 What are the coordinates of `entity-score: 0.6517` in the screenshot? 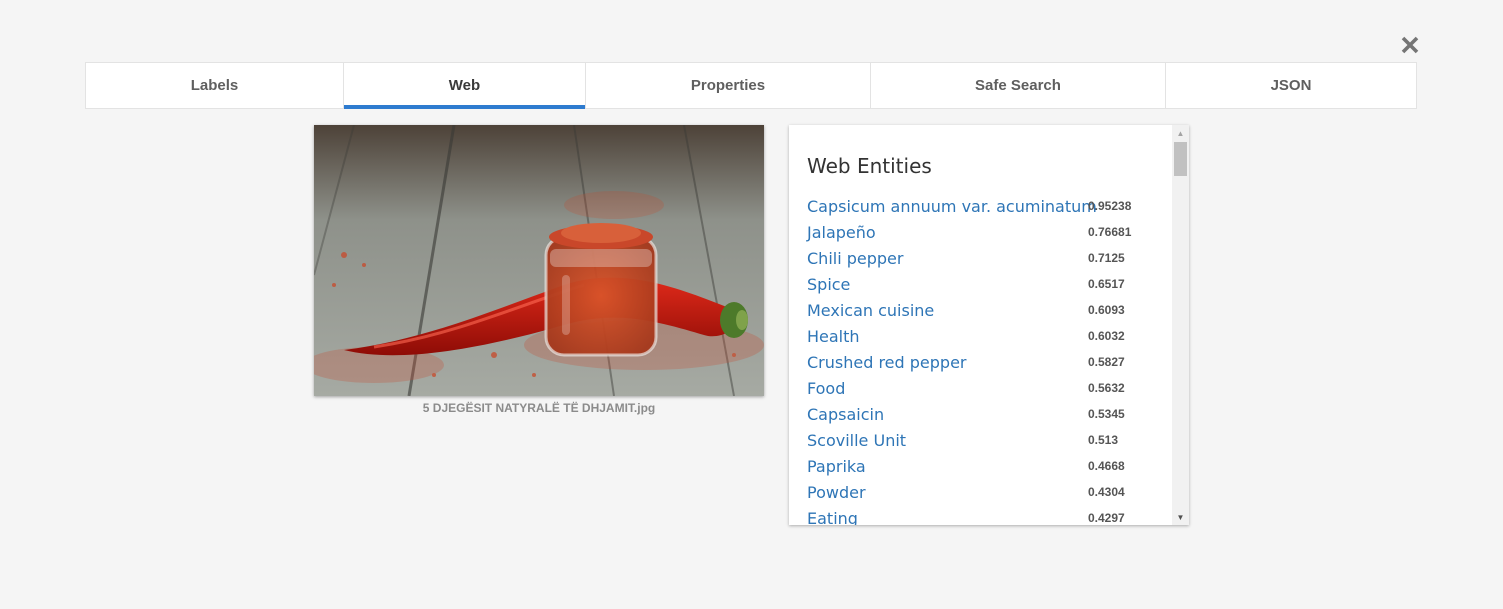 It's located at (1106, 284).